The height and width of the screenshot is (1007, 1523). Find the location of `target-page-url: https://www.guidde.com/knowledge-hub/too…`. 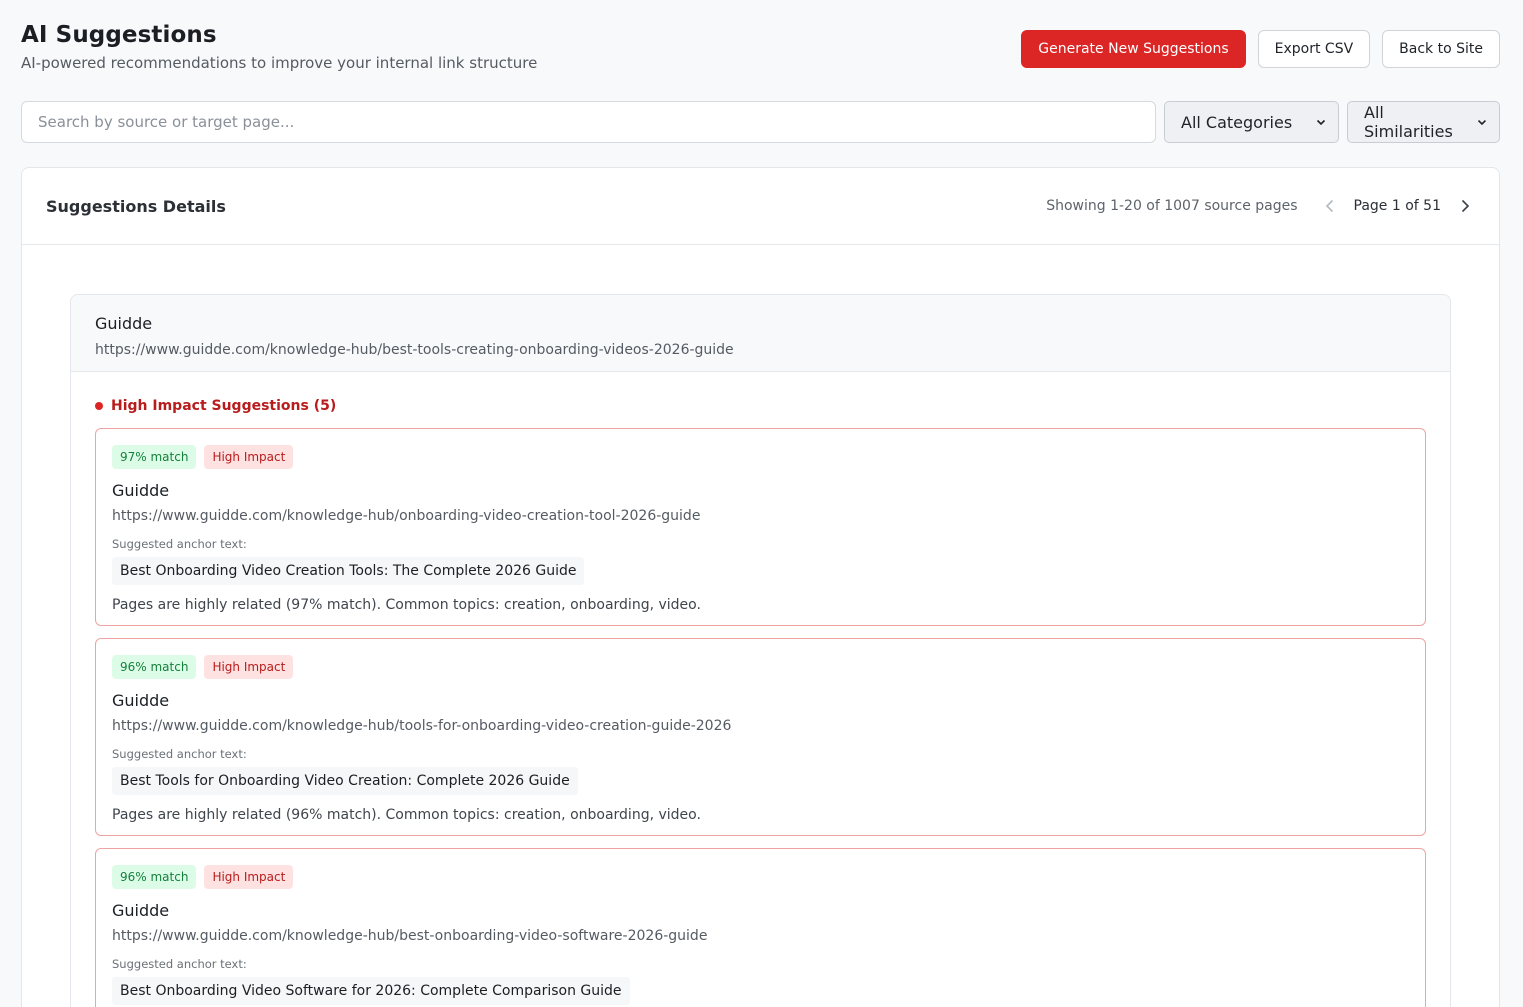

target-page-url: https://www.guidde.com/knowledge-hub/too… is located at coordinates (422, 726).